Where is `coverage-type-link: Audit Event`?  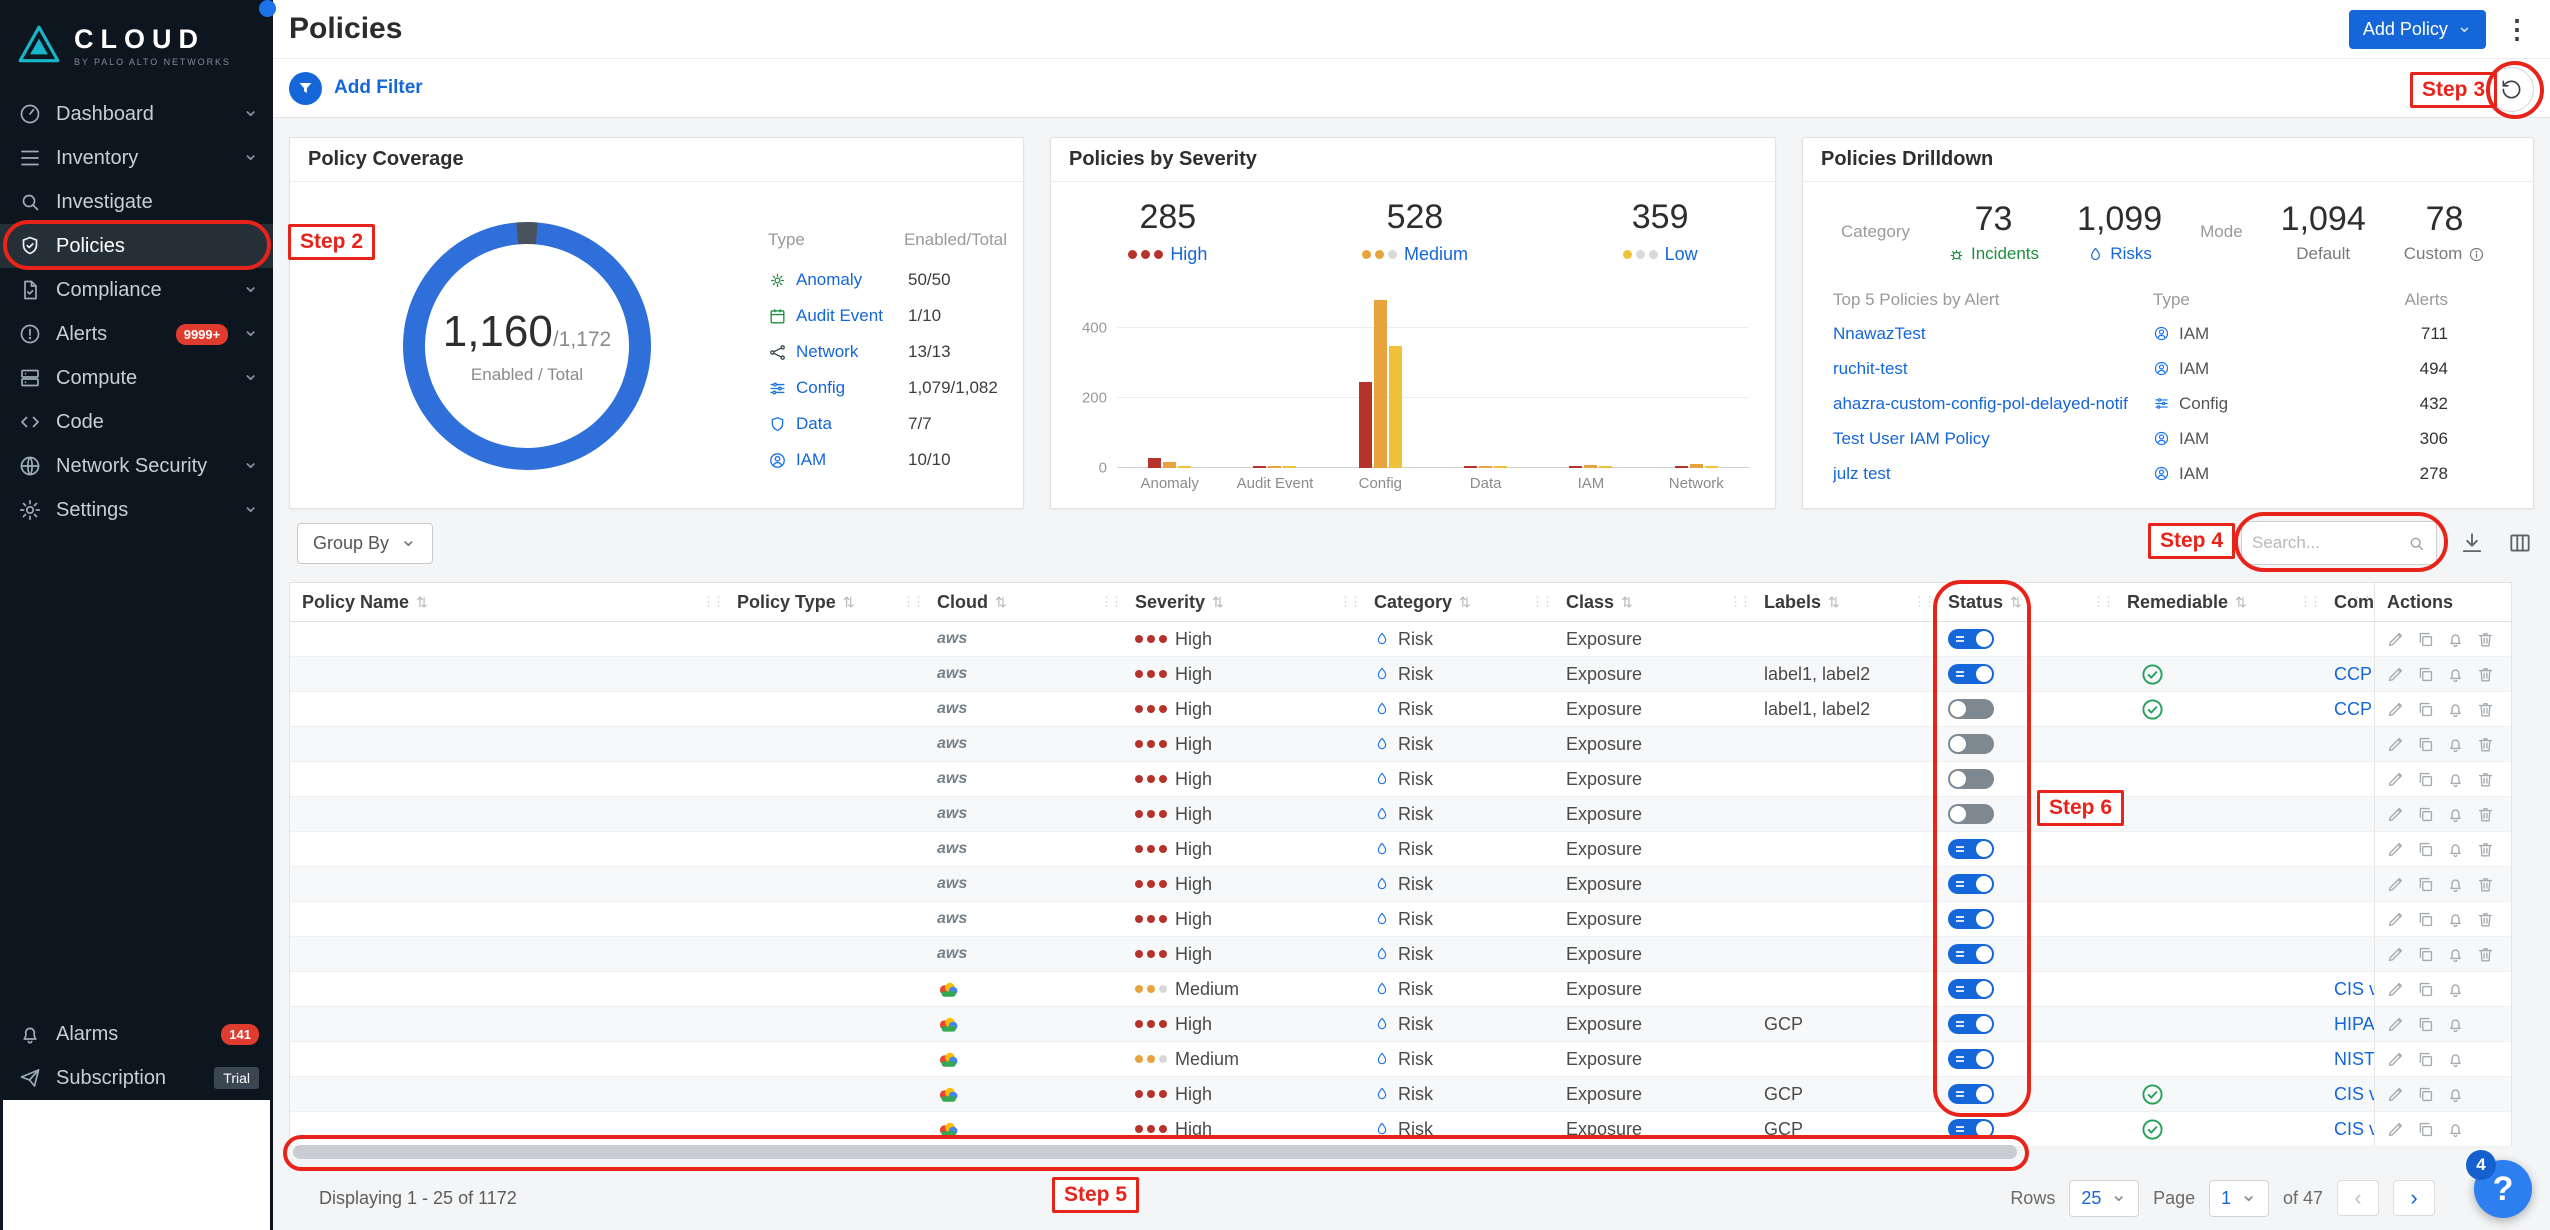
coverage-type-link: Audit Event is located at coordinates (838, 316).